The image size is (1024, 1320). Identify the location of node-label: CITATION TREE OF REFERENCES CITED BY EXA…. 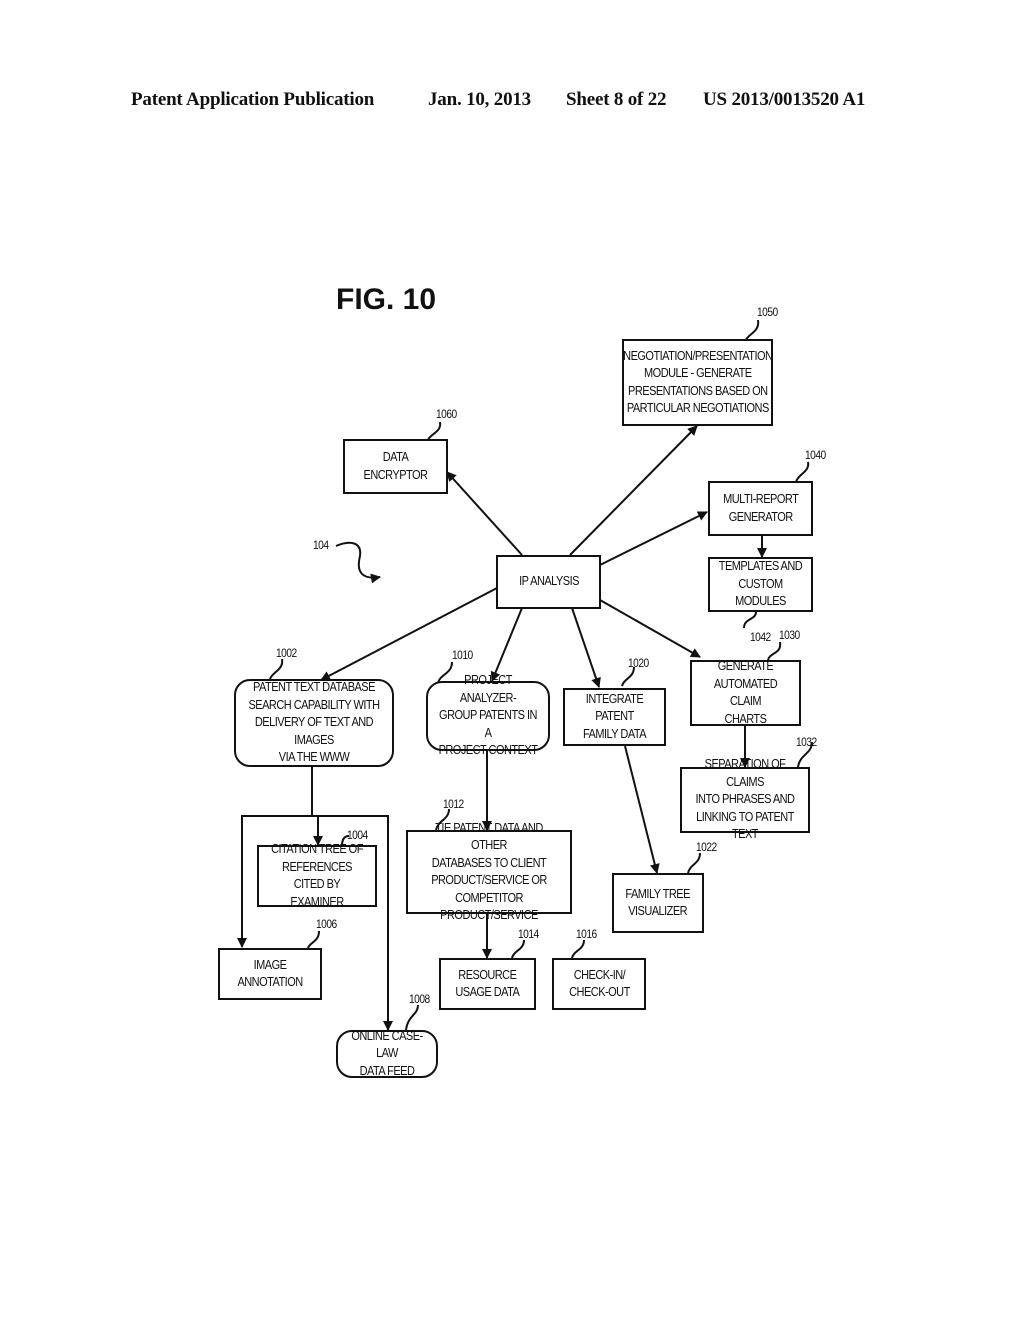
(317, 875).